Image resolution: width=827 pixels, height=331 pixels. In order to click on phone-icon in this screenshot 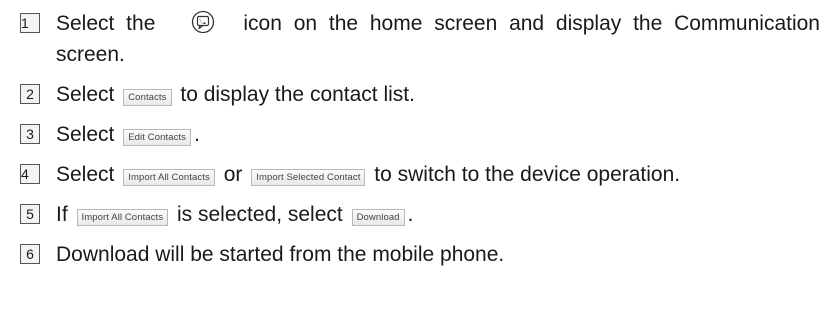, I will do `click(203, 22)`.